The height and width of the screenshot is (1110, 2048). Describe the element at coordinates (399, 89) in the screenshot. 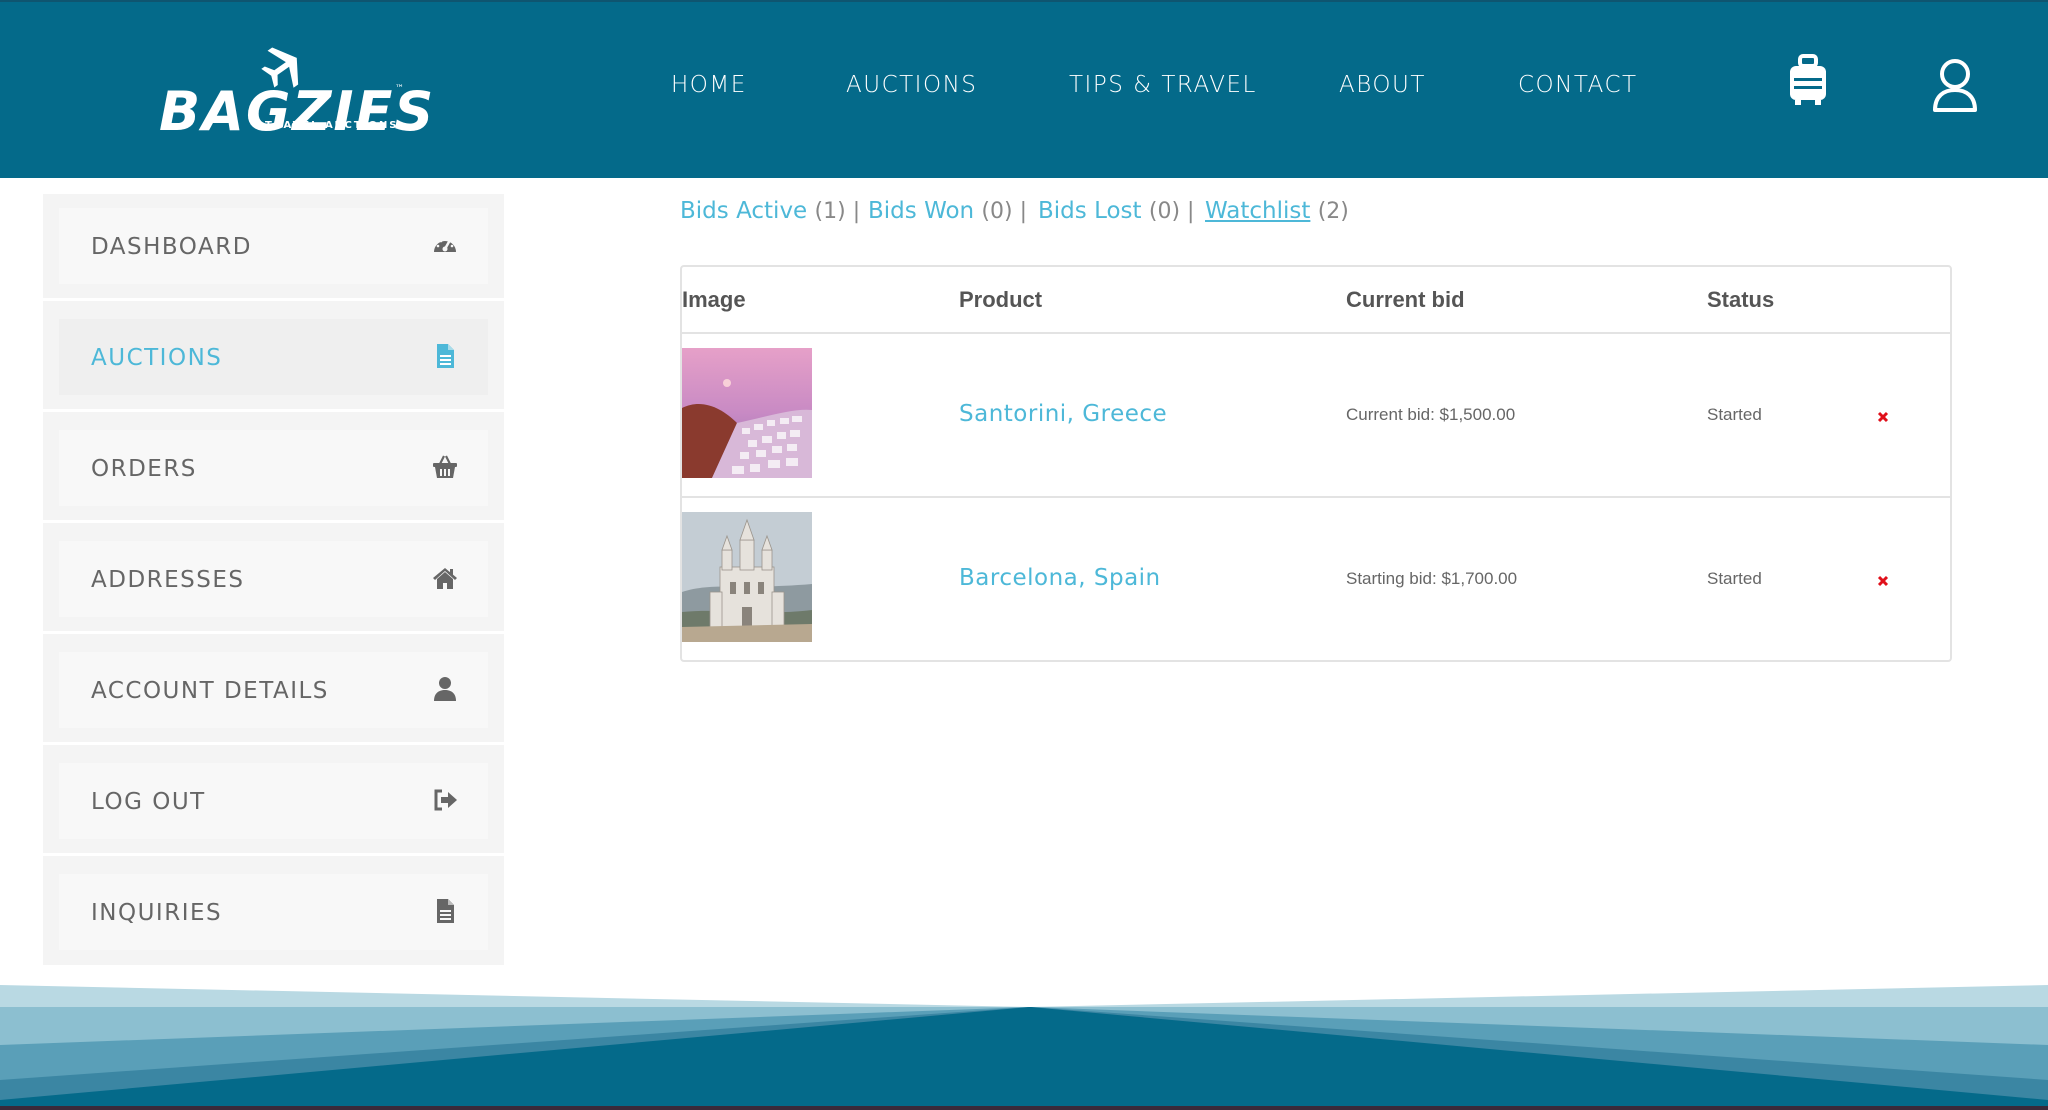

I see `brand-trademark: ™` at that location.